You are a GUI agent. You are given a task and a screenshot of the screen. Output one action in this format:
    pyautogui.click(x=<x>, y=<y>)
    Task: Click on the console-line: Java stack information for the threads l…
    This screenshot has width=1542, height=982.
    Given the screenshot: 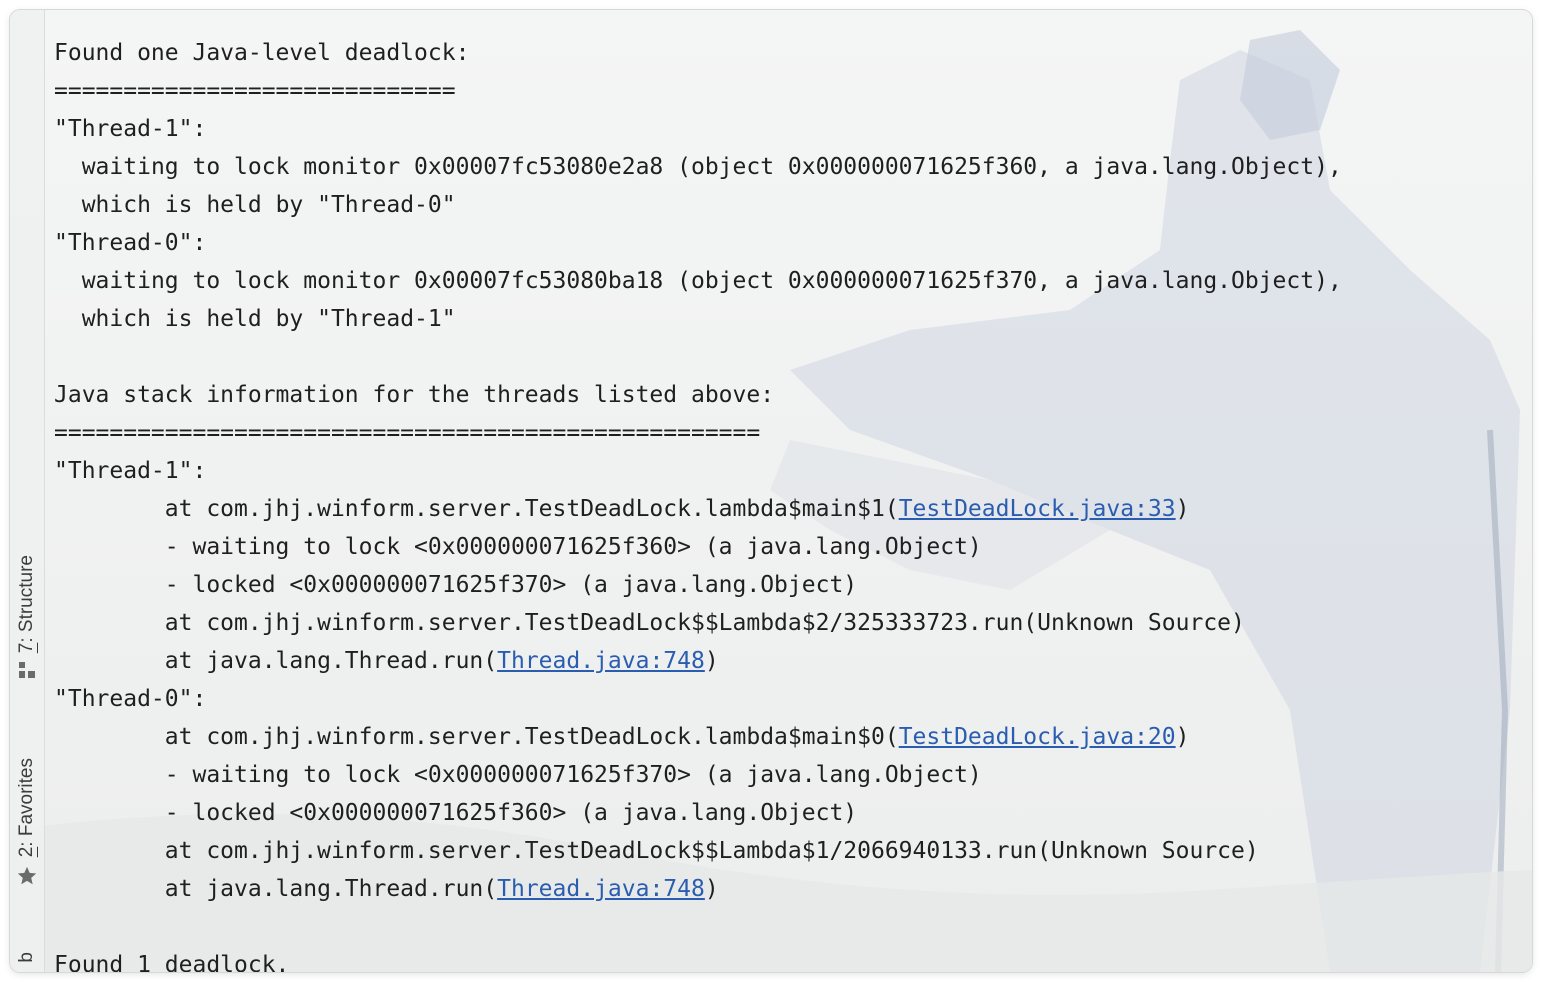 What is the action you would take?
    pyautogui.click(x=793, y=395)
    